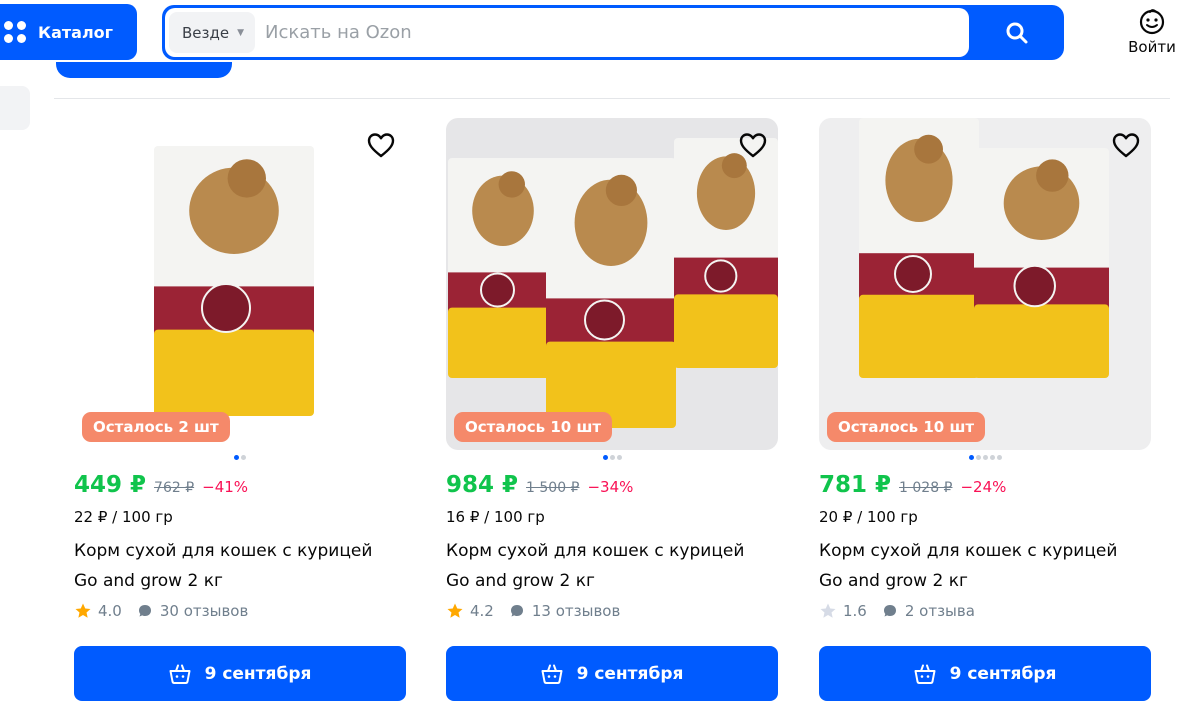 This screenshot has height=720, width=1200. I want to click on price-row: 781 ₽ 1 028 ₽ −24%, so click(912, 485).